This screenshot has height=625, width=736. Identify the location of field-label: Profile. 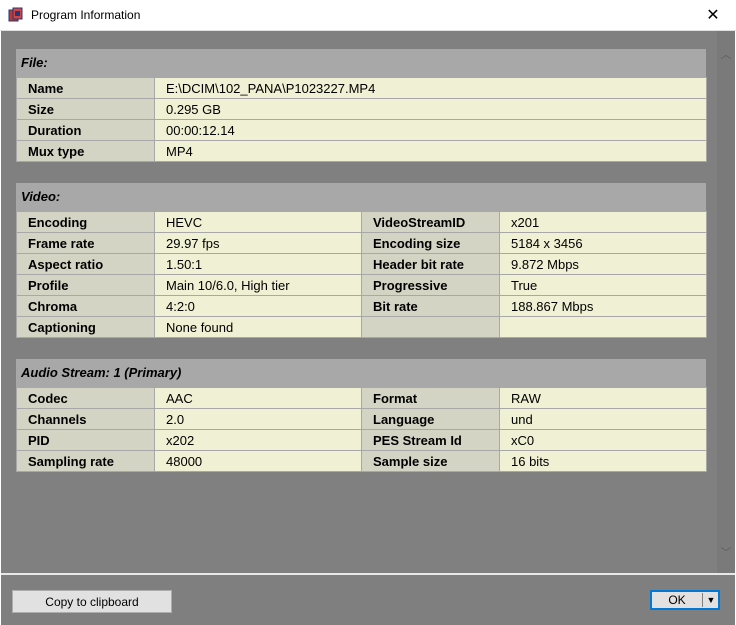
(85, 285).